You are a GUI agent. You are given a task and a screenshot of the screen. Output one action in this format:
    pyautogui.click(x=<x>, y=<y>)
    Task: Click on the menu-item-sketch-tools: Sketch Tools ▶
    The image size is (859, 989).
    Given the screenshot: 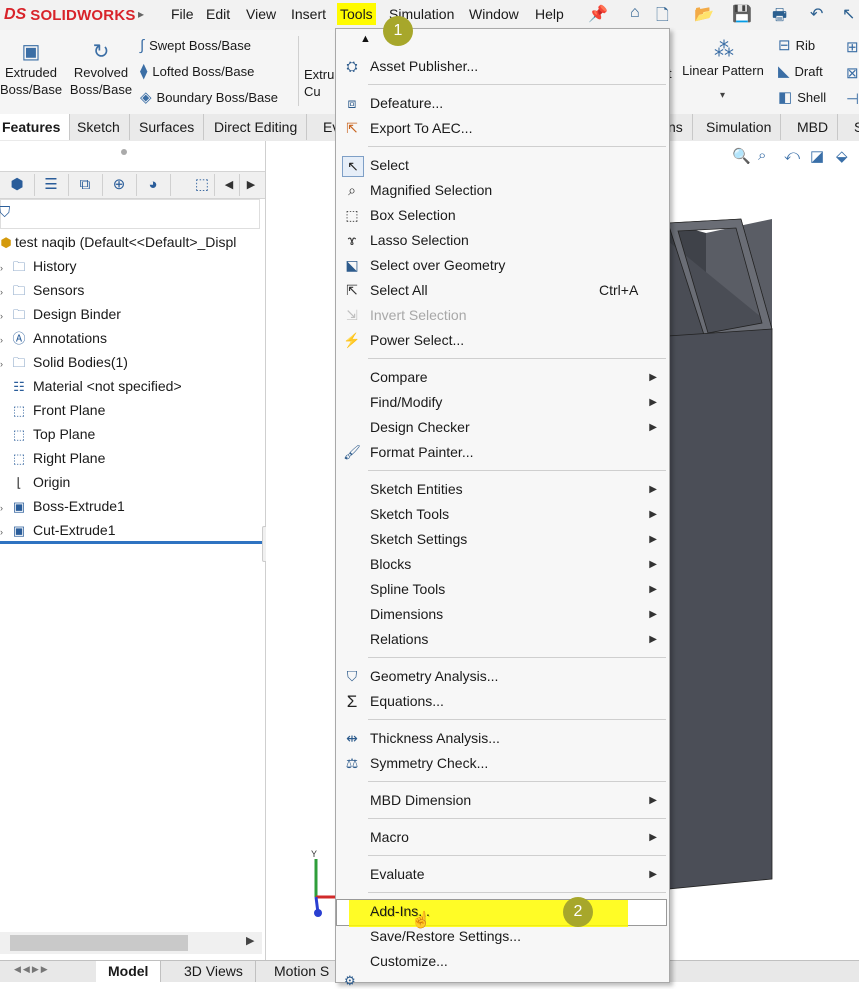 What is the action you would take?
    pyautogui.click(x=501, y=514)
    